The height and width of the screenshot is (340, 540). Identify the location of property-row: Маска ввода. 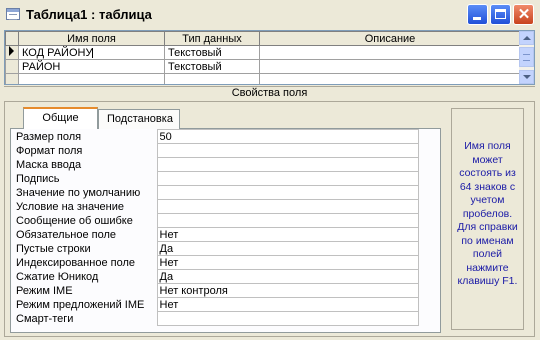
(216, 164).